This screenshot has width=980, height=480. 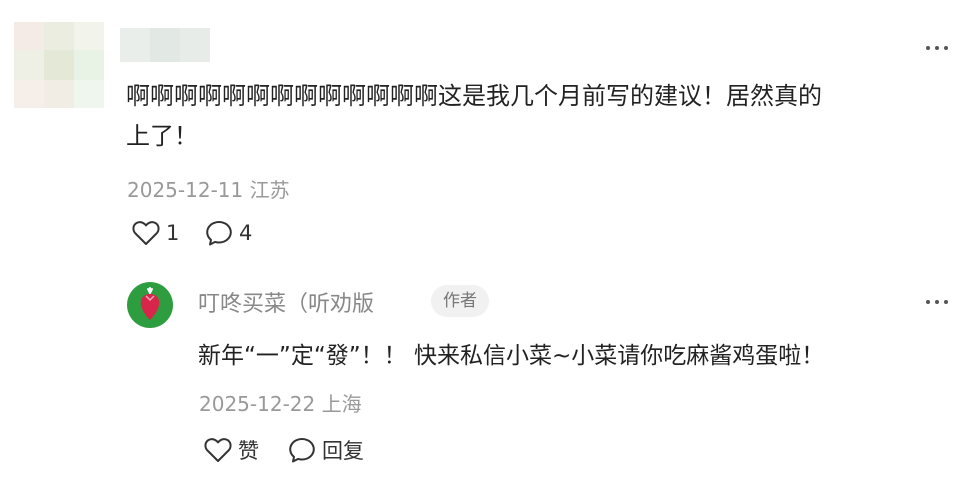 What do you see at coordinates (162, 136) in the screenshot?
I see `comment-text-line2: 上了！` at bounding box center [162, 136].